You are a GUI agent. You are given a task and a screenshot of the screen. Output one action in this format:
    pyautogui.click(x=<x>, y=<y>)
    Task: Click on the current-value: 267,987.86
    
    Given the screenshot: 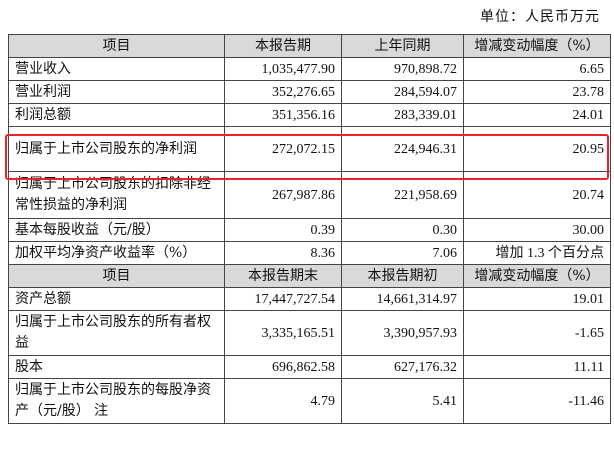 What is the action you would take?
    pyautogui.click(x=283, y=195)
    